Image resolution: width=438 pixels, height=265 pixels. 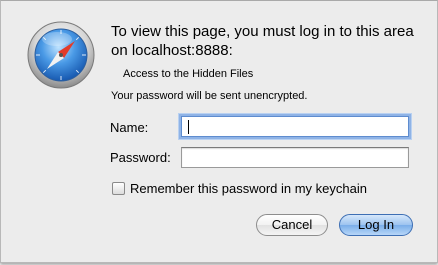 I want to click on remember-password-option: Remember this password in my keychain, so click(x=239, y=188).